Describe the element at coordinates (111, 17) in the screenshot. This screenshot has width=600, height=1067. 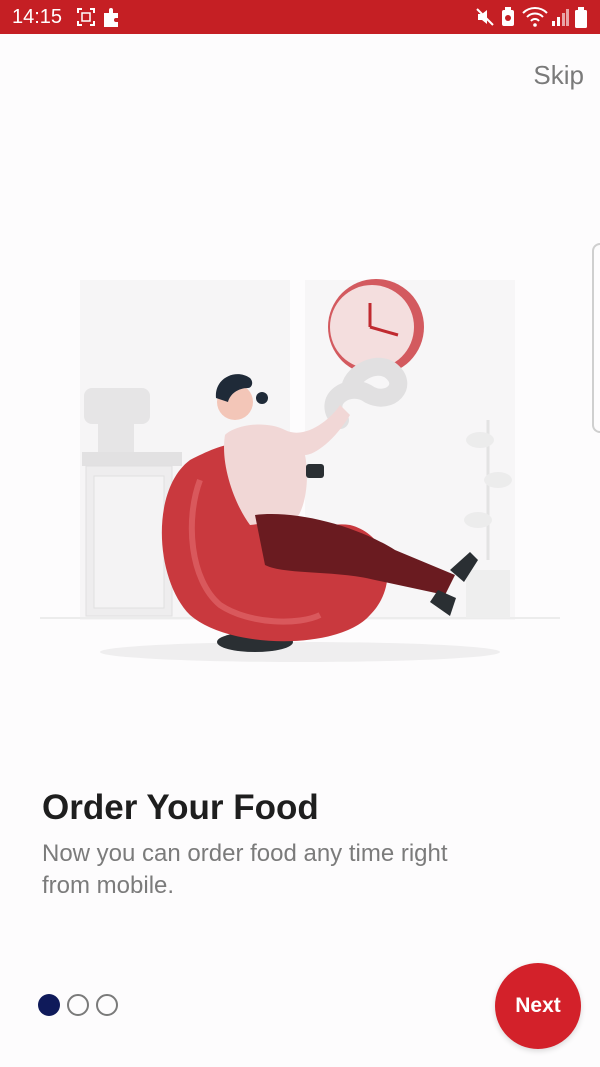
I see `puzzle-icon` at that location.